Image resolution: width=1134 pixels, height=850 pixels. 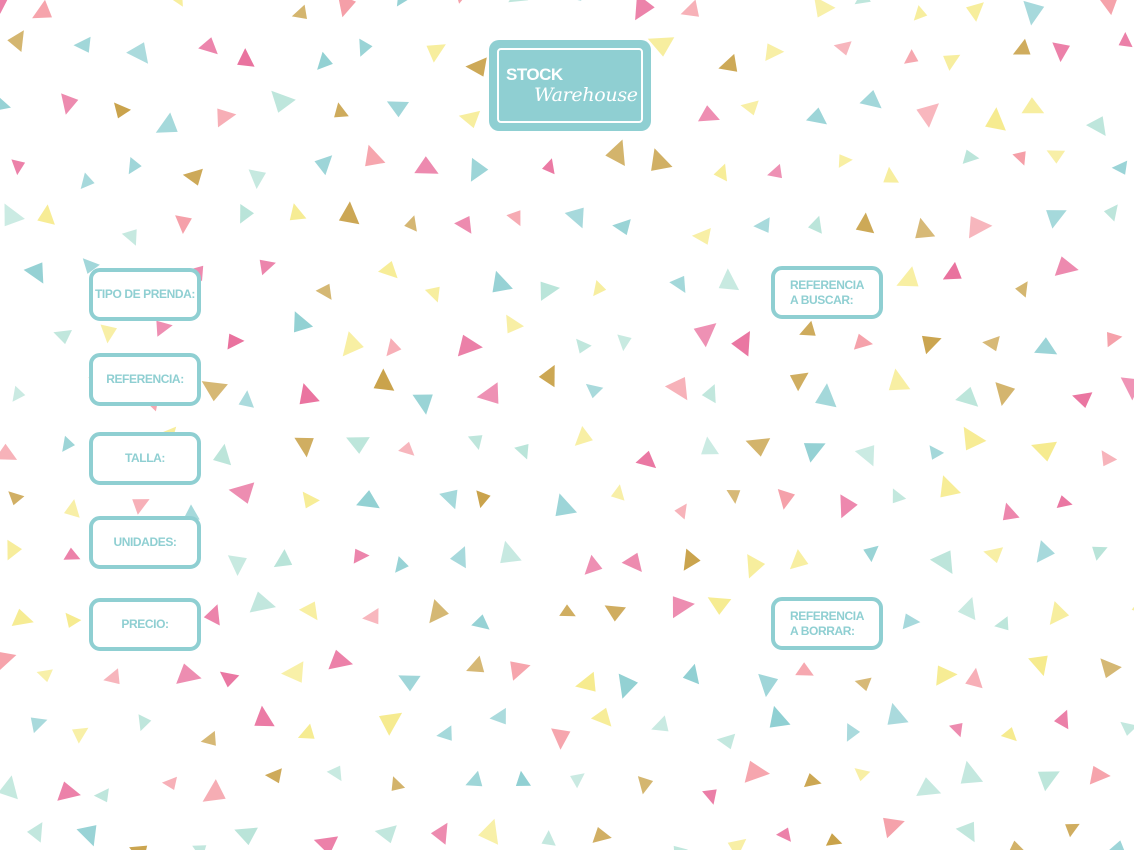 What do you see at coordinates (570, 85) in the screenshot?
I see `stock-warehouse-logo: STOCK Warehouse` at bounding box center [570, 85].